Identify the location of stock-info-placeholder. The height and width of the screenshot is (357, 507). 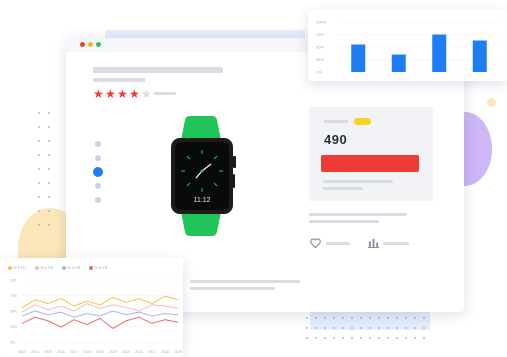
(343, 188).